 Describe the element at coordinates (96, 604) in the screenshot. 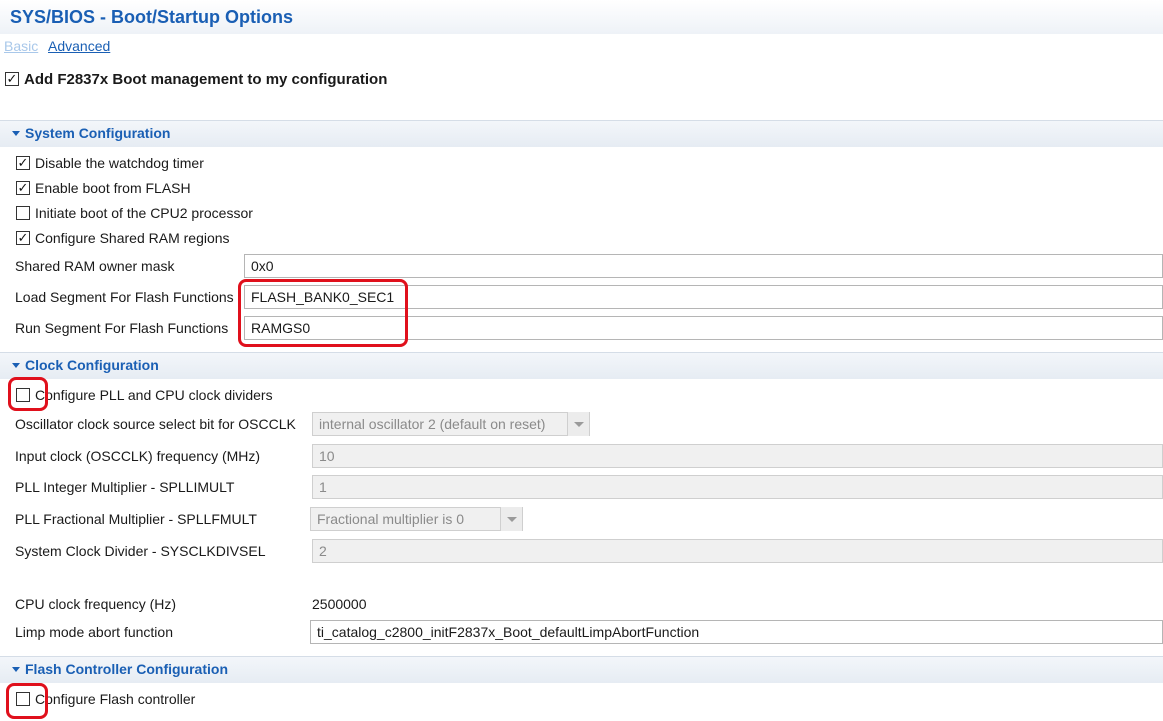

I see `cpu-frequency-label: CPU clock frequency (Hz)` at that location.